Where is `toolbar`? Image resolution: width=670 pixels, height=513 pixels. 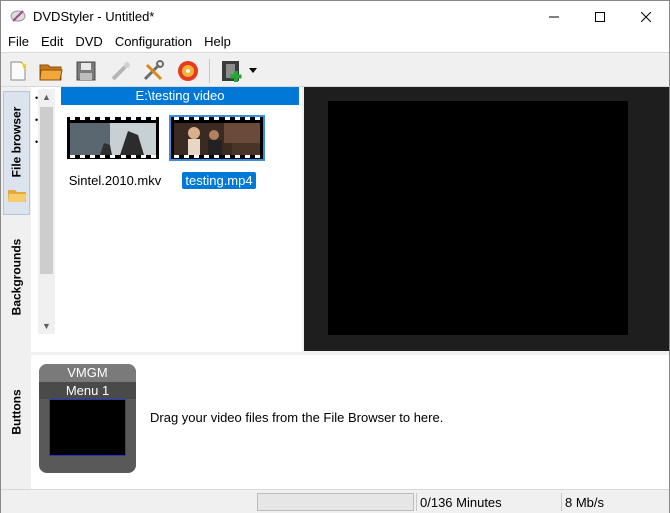
toolbar is located at coordinates (335, 69).